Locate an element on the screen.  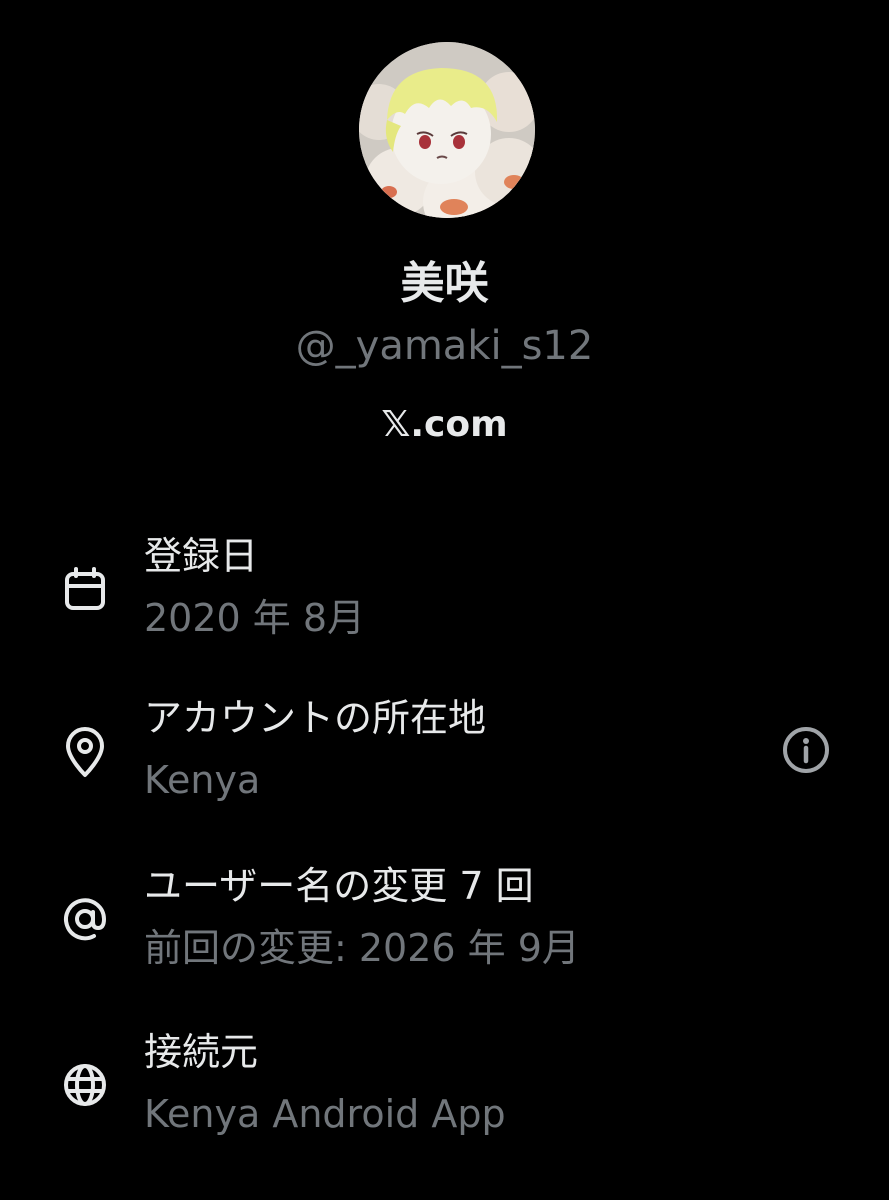
detail-value: Kenya is located at coordinates (202, 780).